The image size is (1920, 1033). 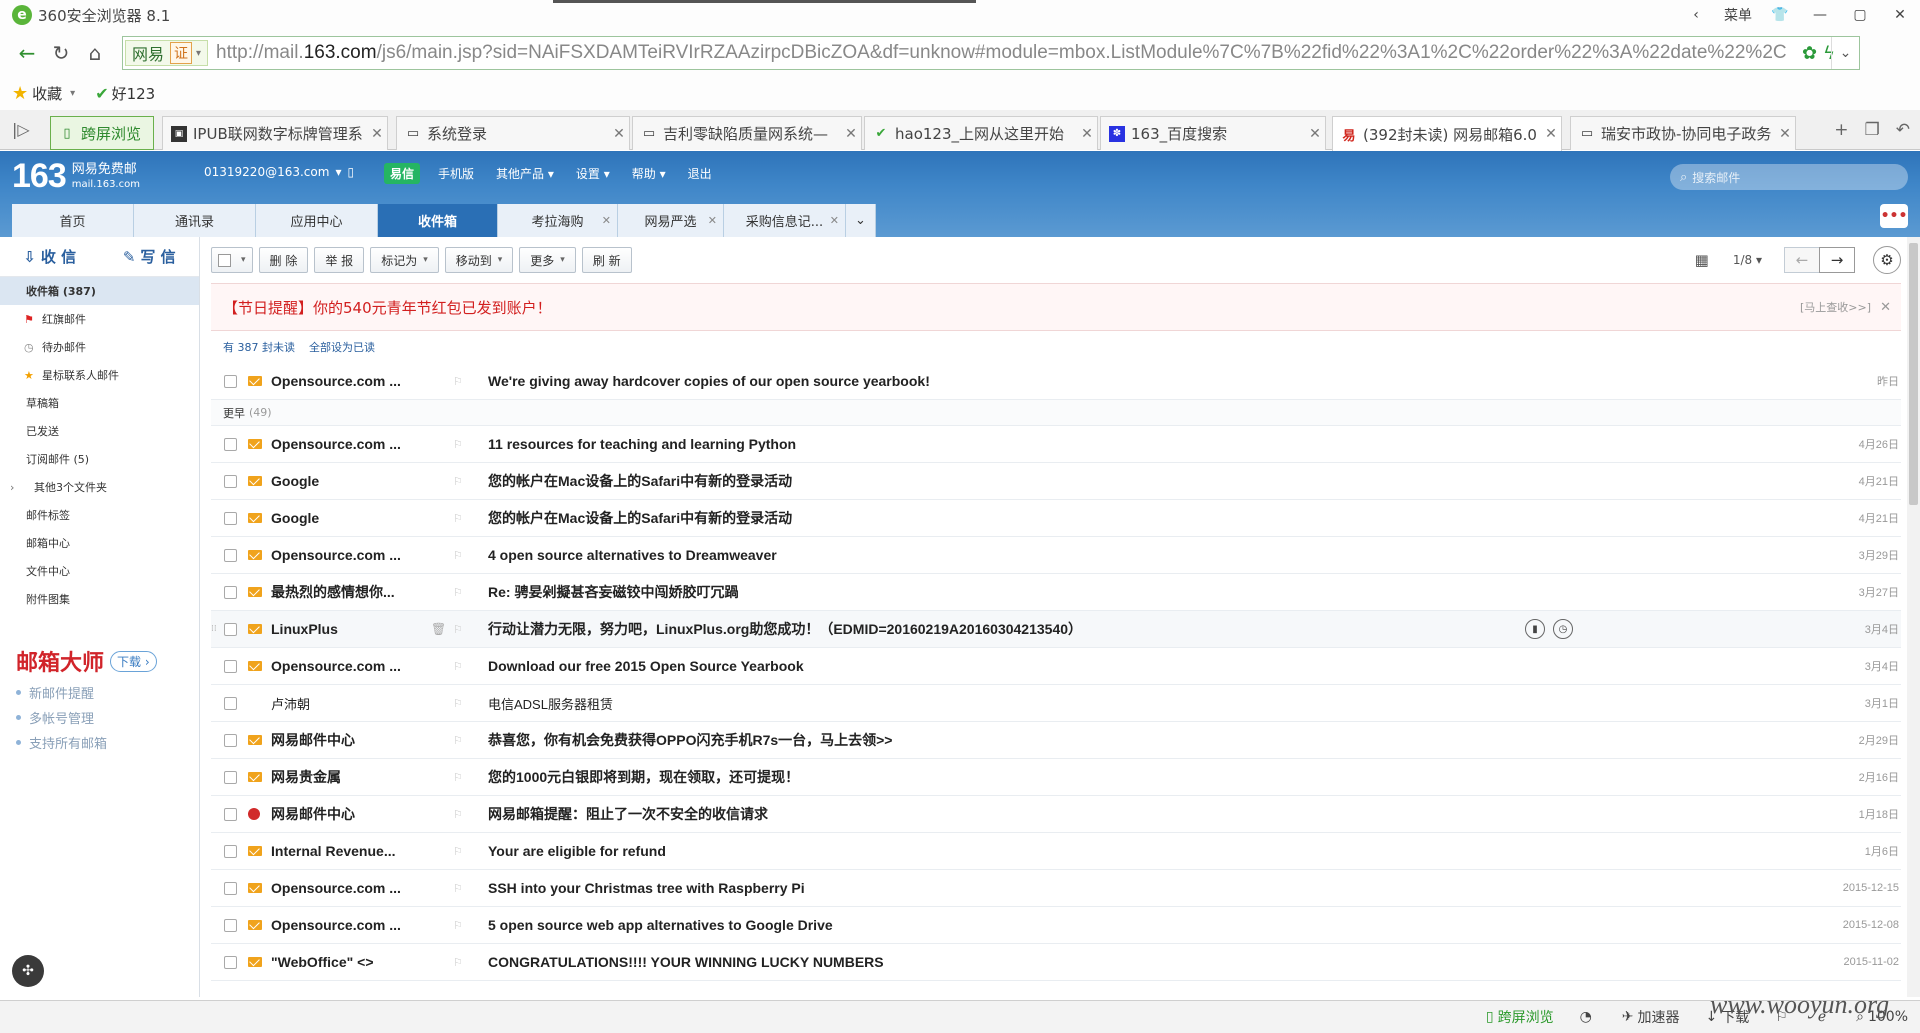 What do you see at coordinates (99, 599) in the screenshot?
I see `sidebar-item-attachments: 附件图集` at bounding box center [99, 599].